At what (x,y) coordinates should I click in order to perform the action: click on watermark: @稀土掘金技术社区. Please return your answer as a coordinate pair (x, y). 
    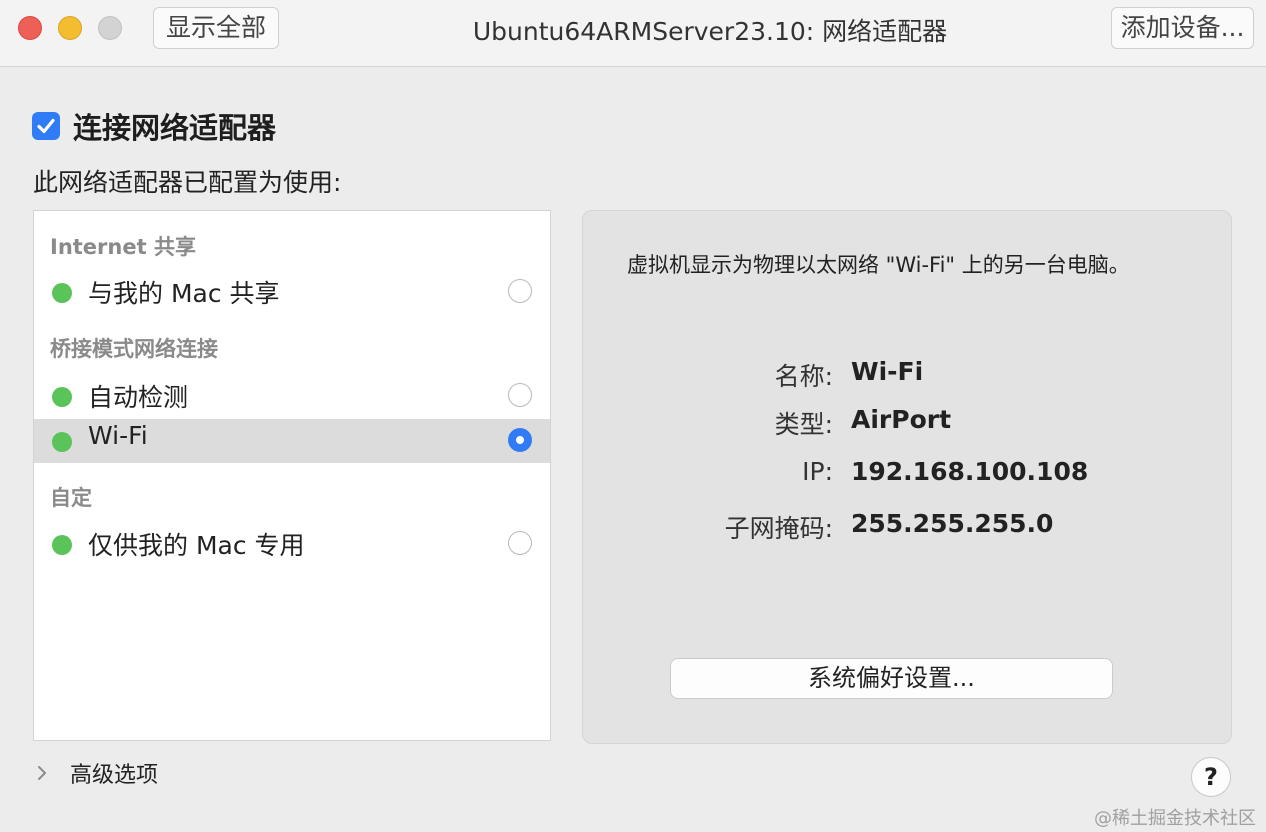
    Looking at the image, I should click on (1175, 818).